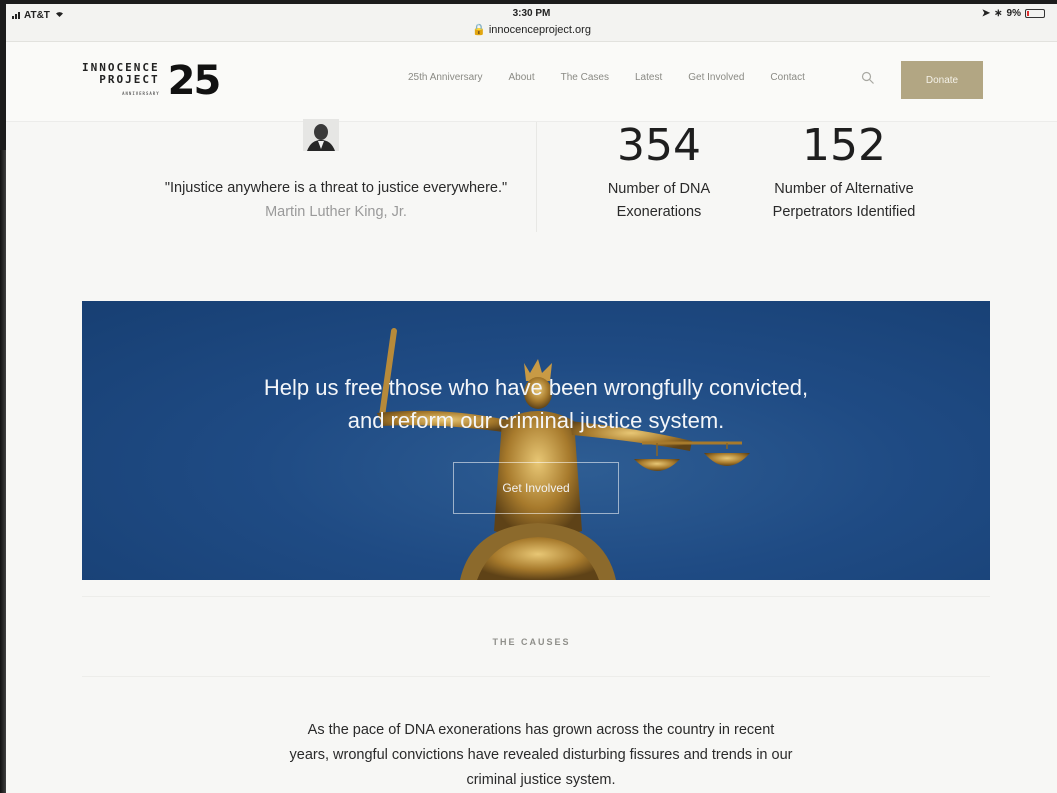 Image resolution: width=1057 pixels, height=793 pixels. I want to click on lady-justice-statue, so click(563, 454).